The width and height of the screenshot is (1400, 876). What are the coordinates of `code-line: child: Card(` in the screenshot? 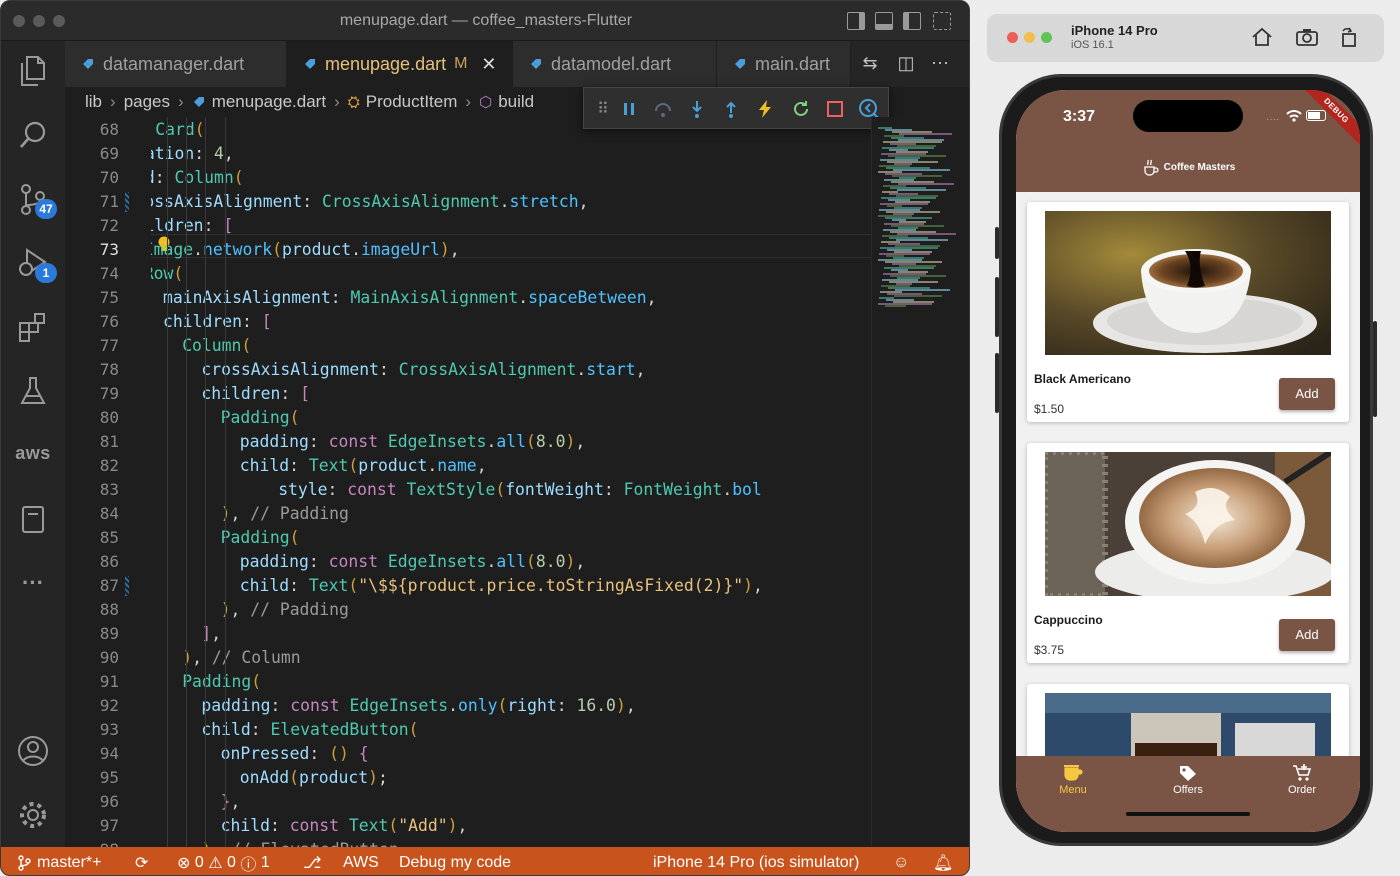 It's located at (180, 129).